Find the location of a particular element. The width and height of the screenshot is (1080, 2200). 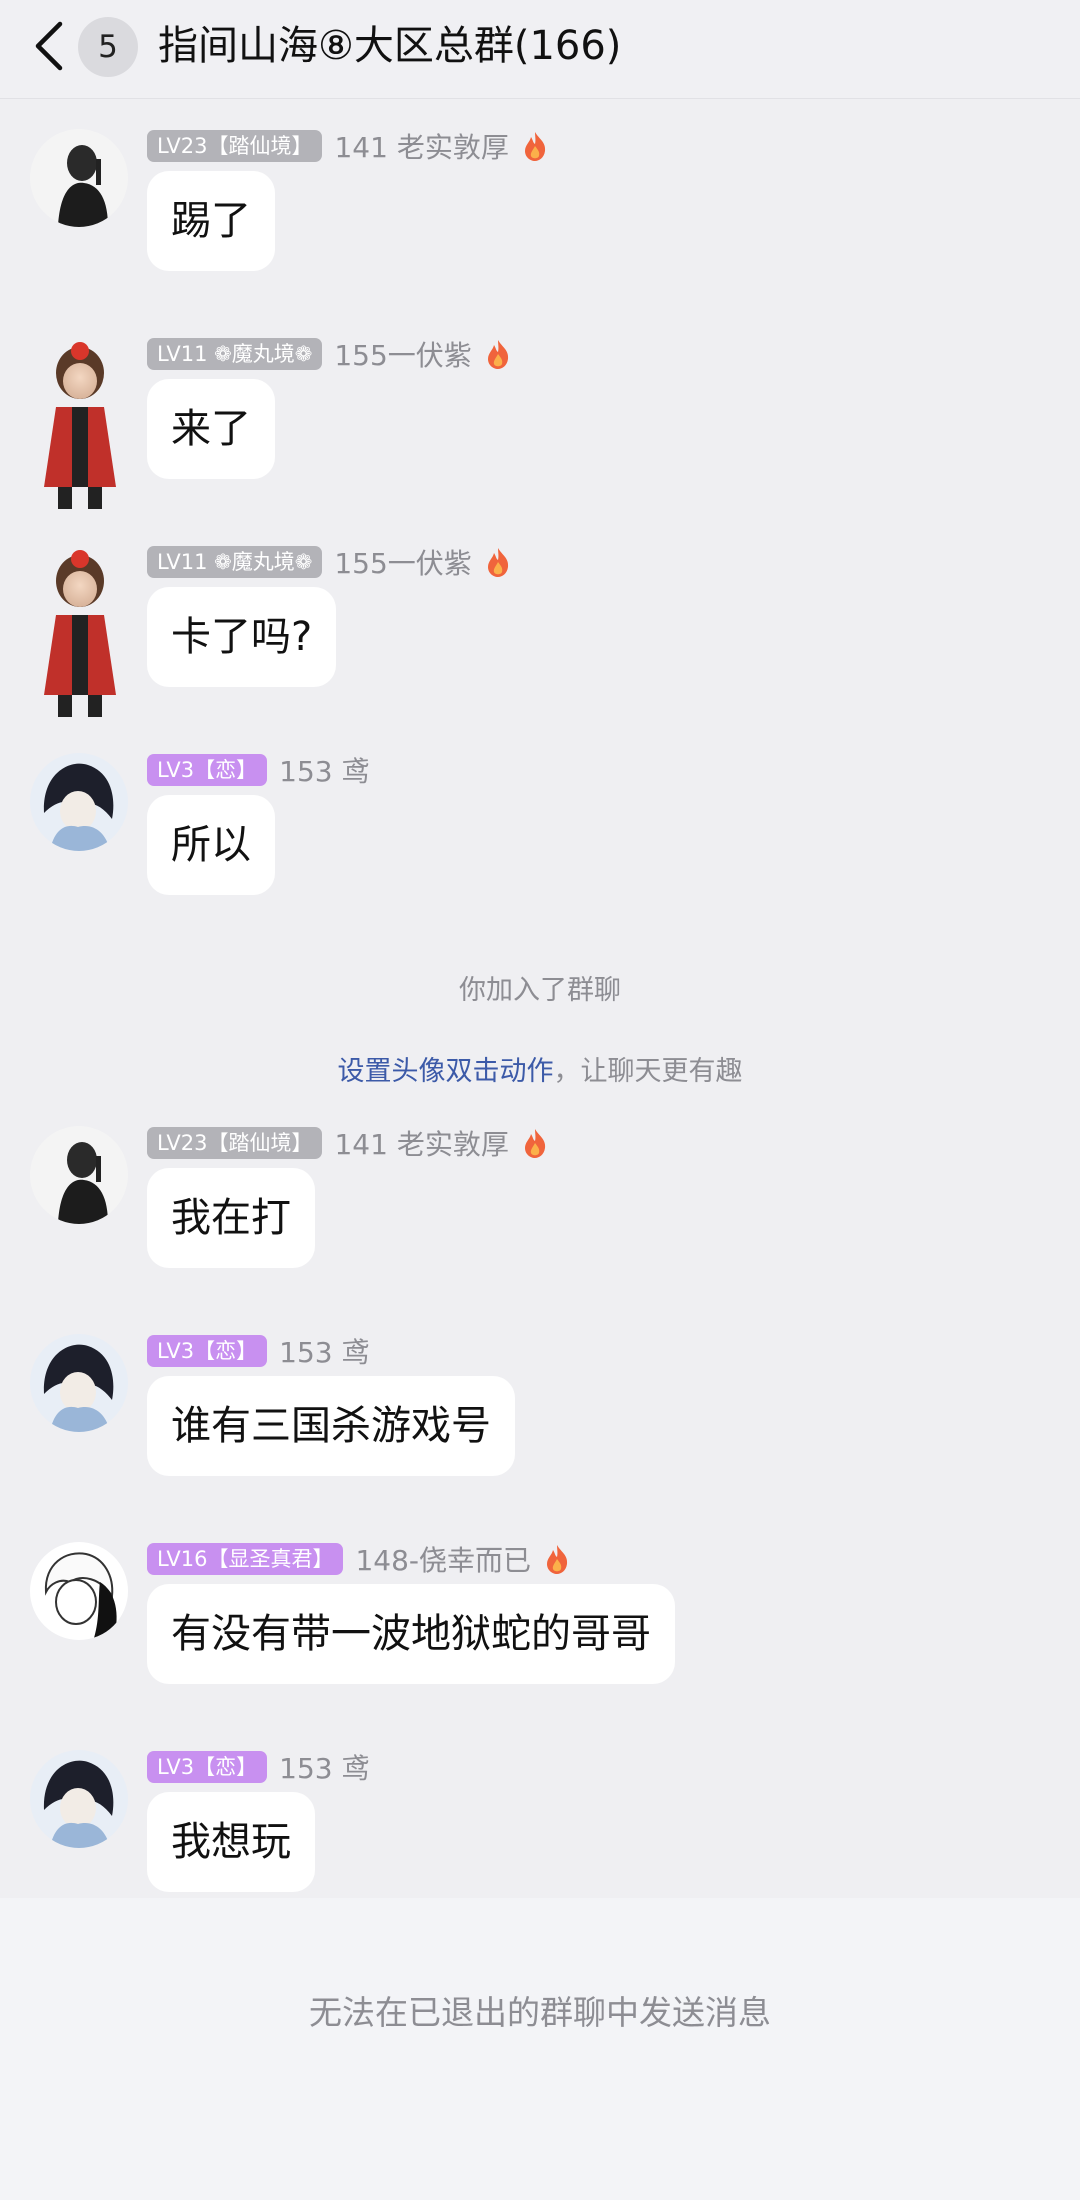

system-tip: 设置头像双击动作，让聊天更有趣 is located at coordinates (540, 1068).